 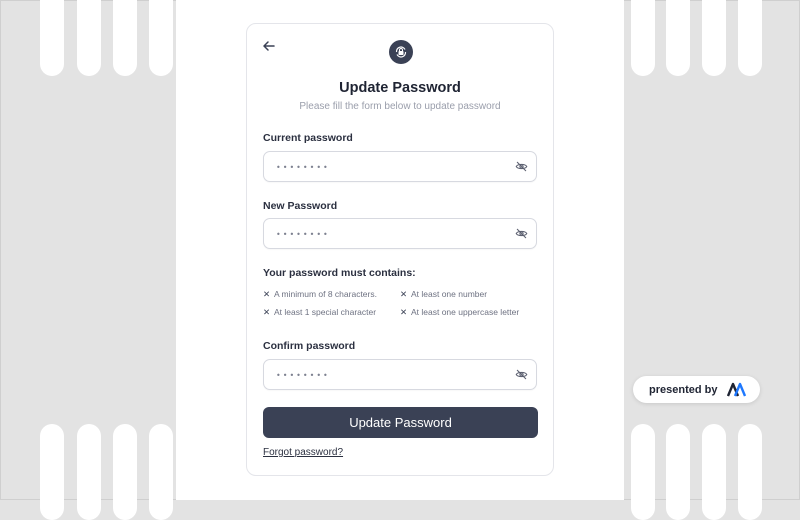 What do you see at coordinates (320, 294) in the screenshot?
I see `requirement-item: ✕ A minimum of 8 characters.` at bounding box center [320, 294].